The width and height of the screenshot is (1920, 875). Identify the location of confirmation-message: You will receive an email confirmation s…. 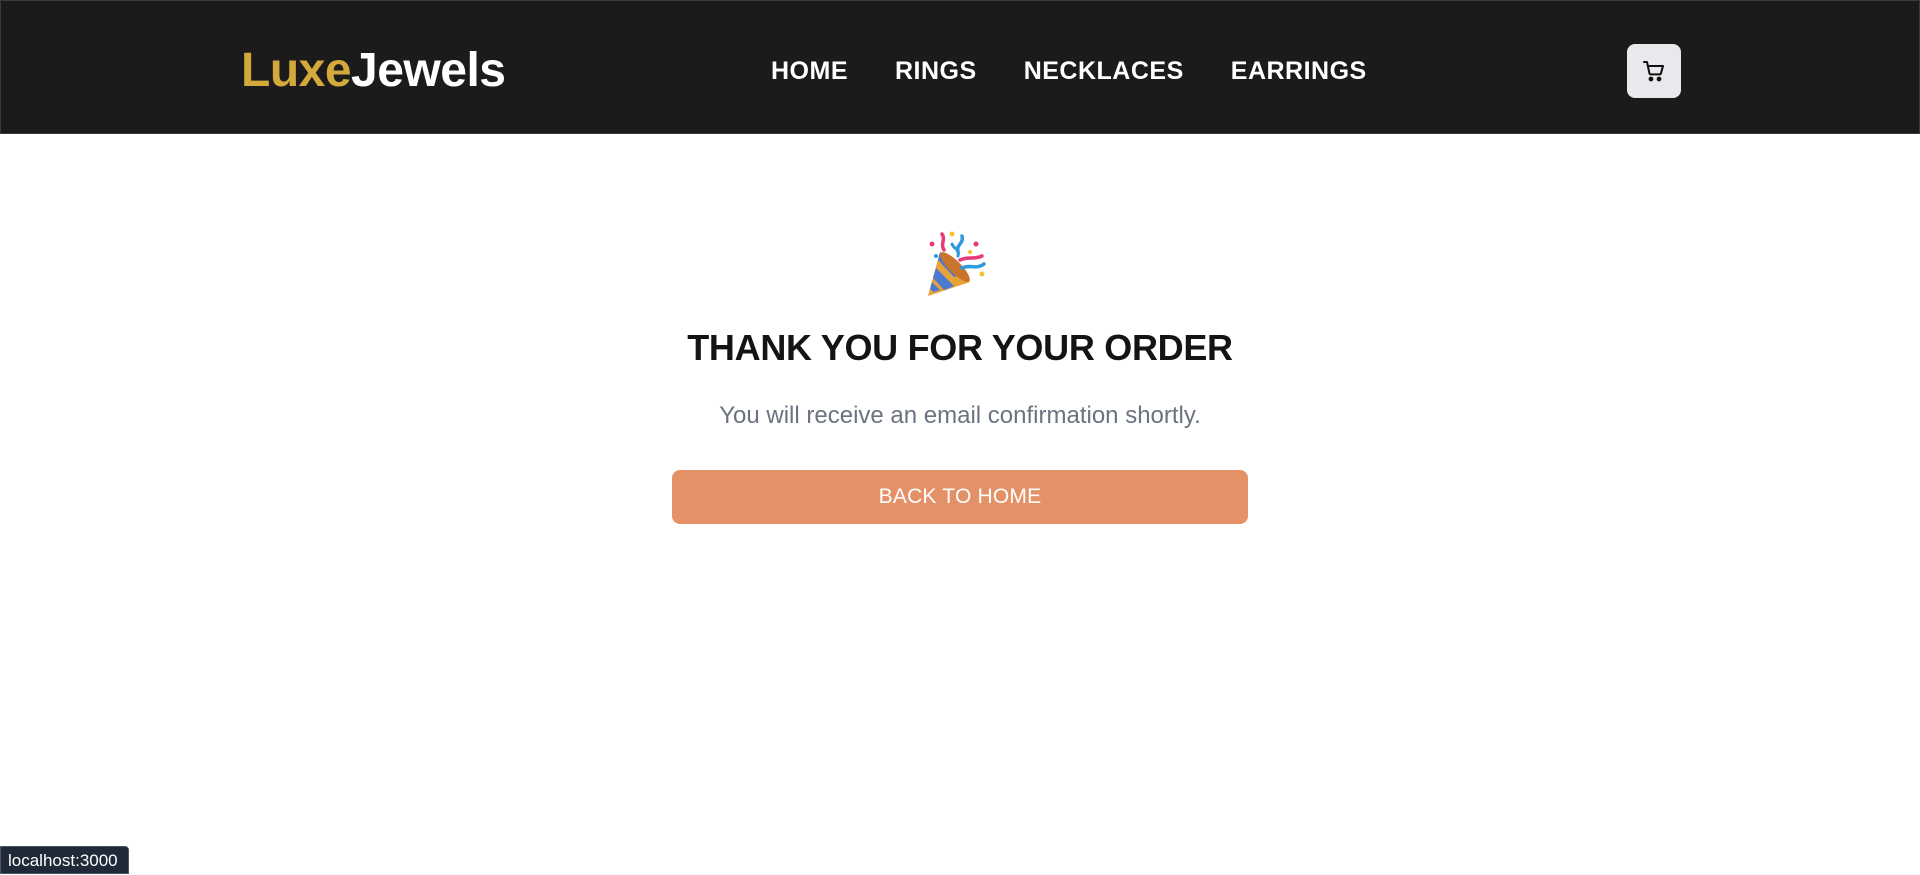
(960, 415).